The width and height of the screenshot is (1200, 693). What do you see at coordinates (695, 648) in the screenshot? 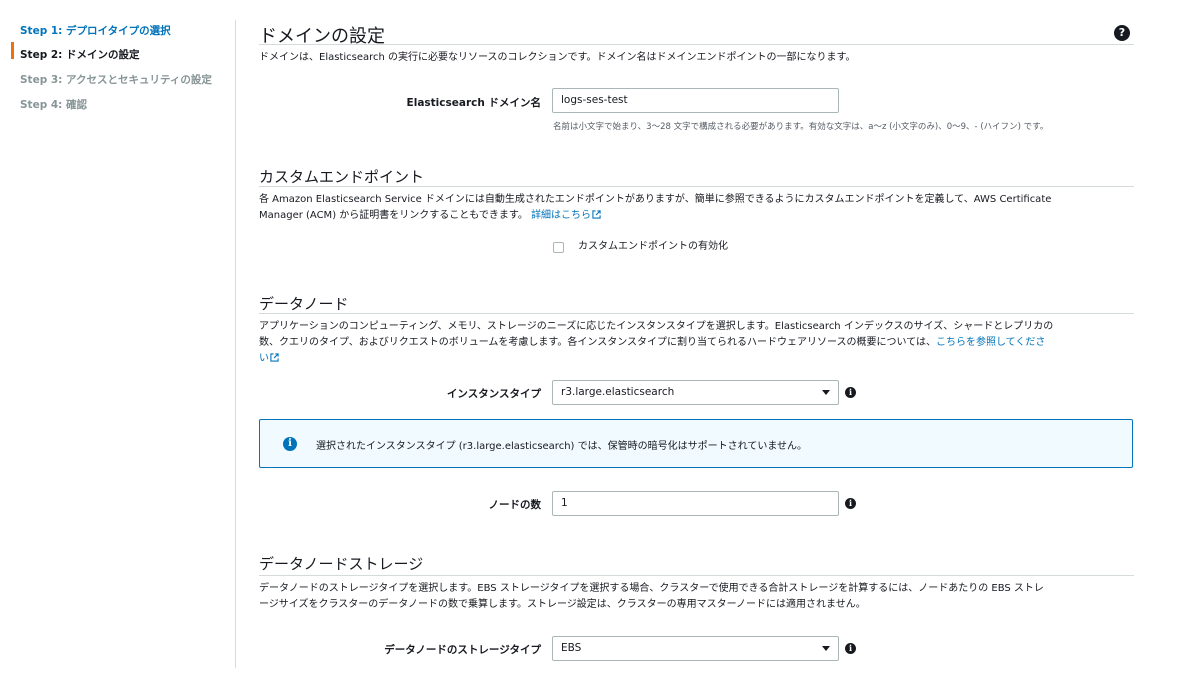
I see `storage-type-select: EBS` at bounding box center [695, 648].